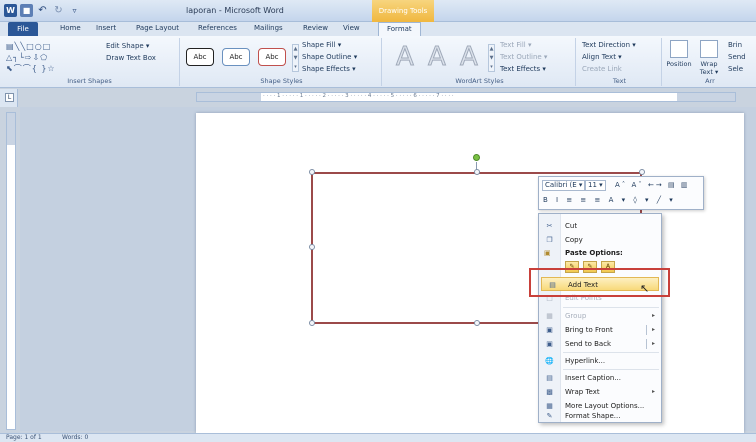  Describe the element at coordinates (549, 416) in the screenshot. I see `format-shape-icon: ✎` at that location.